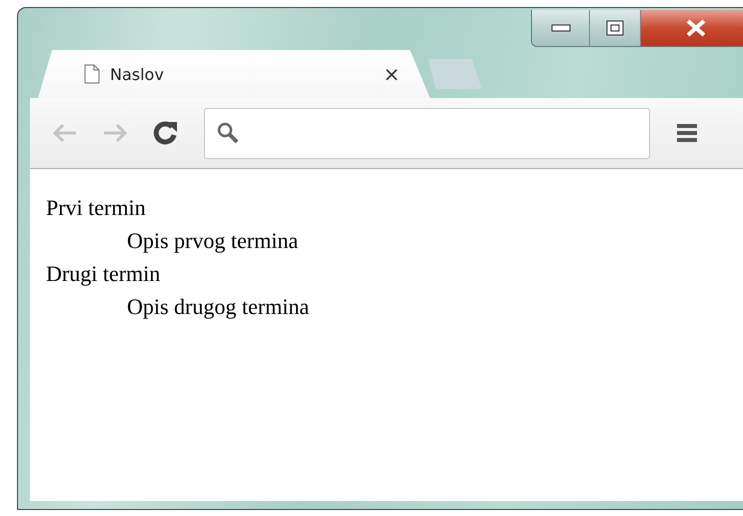  I want to click on definition-description: Opis prvog termina, so click(213, 241).